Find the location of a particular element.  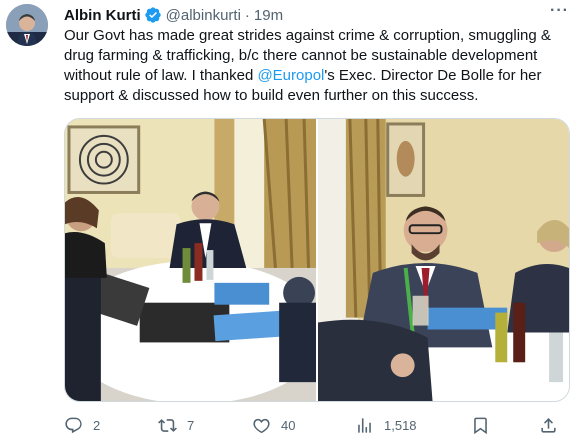

like-icon is located at coordinates (261, 425).